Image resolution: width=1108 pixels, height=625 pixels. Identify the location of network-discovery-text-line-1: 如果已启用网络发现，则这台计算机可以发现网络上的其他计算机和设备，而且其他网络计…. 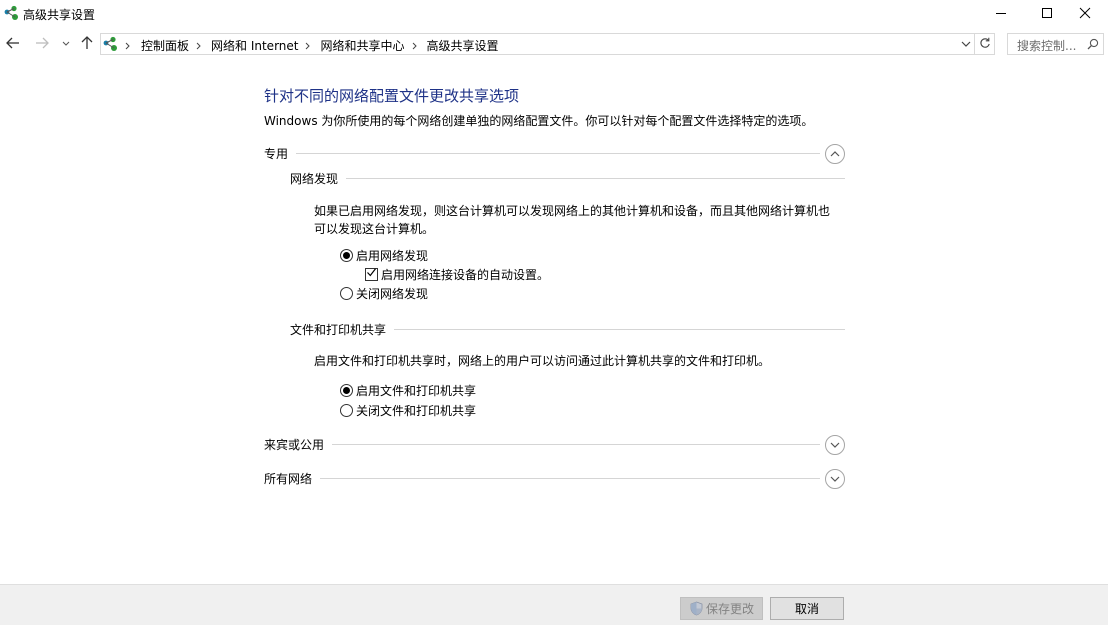
(572, 211).